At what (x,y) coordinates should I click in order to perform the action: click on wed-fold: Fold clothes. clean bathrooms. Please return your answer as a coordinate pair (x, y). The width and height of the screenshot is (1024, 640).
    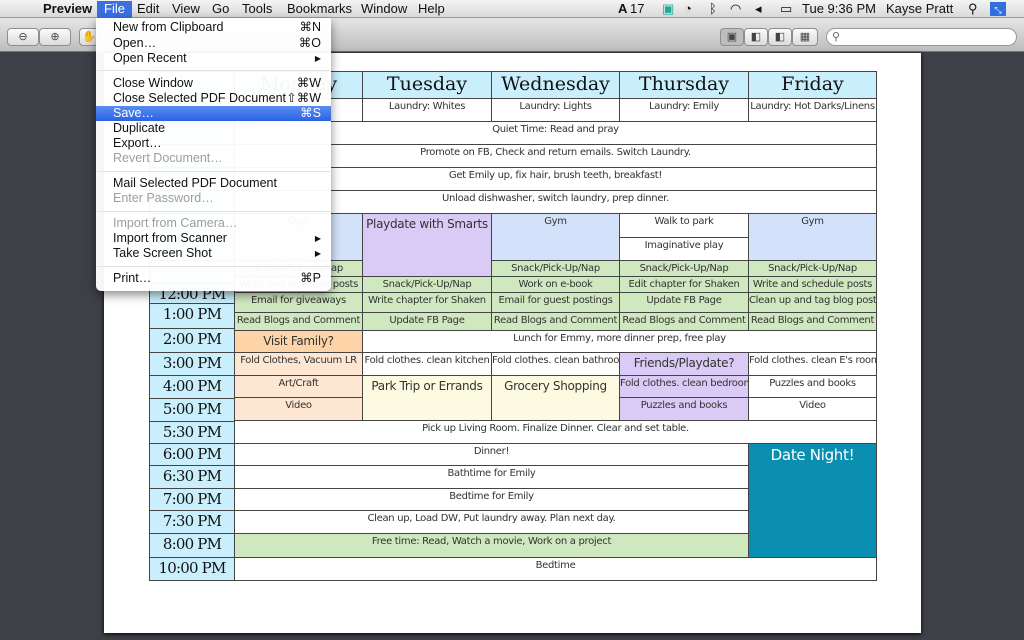
    Looking at the image, I should click on (555, 364).